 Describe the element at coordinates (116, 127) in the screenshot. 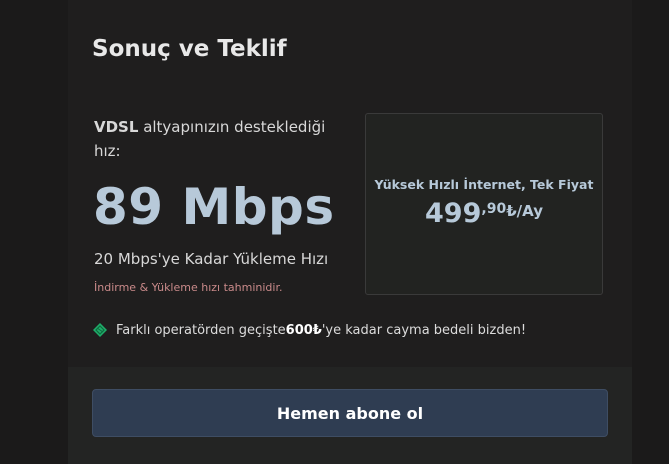

I see `infrastructure-type: VDSL` at that location.